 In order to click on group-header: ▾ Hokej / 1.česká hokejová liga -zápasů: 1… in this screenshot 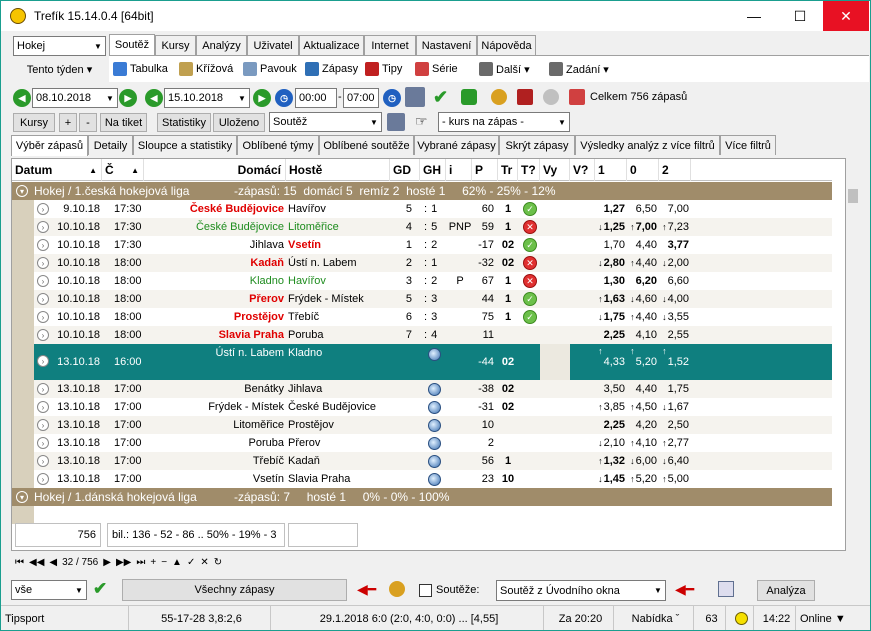, I will do `click(422, 191)`.